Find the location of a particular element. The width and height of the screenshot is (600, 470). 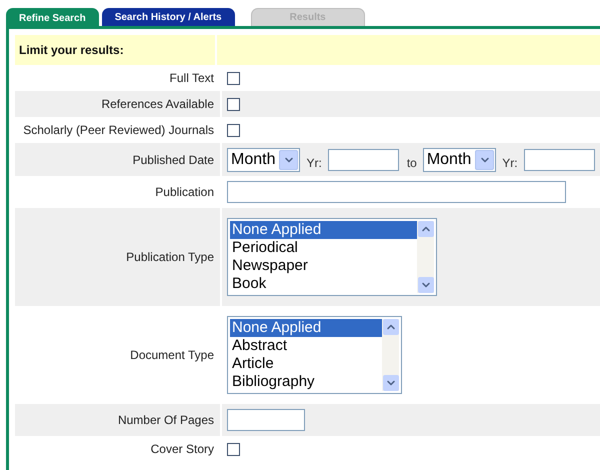

list-option: Book is located at coordinates (323, 284).